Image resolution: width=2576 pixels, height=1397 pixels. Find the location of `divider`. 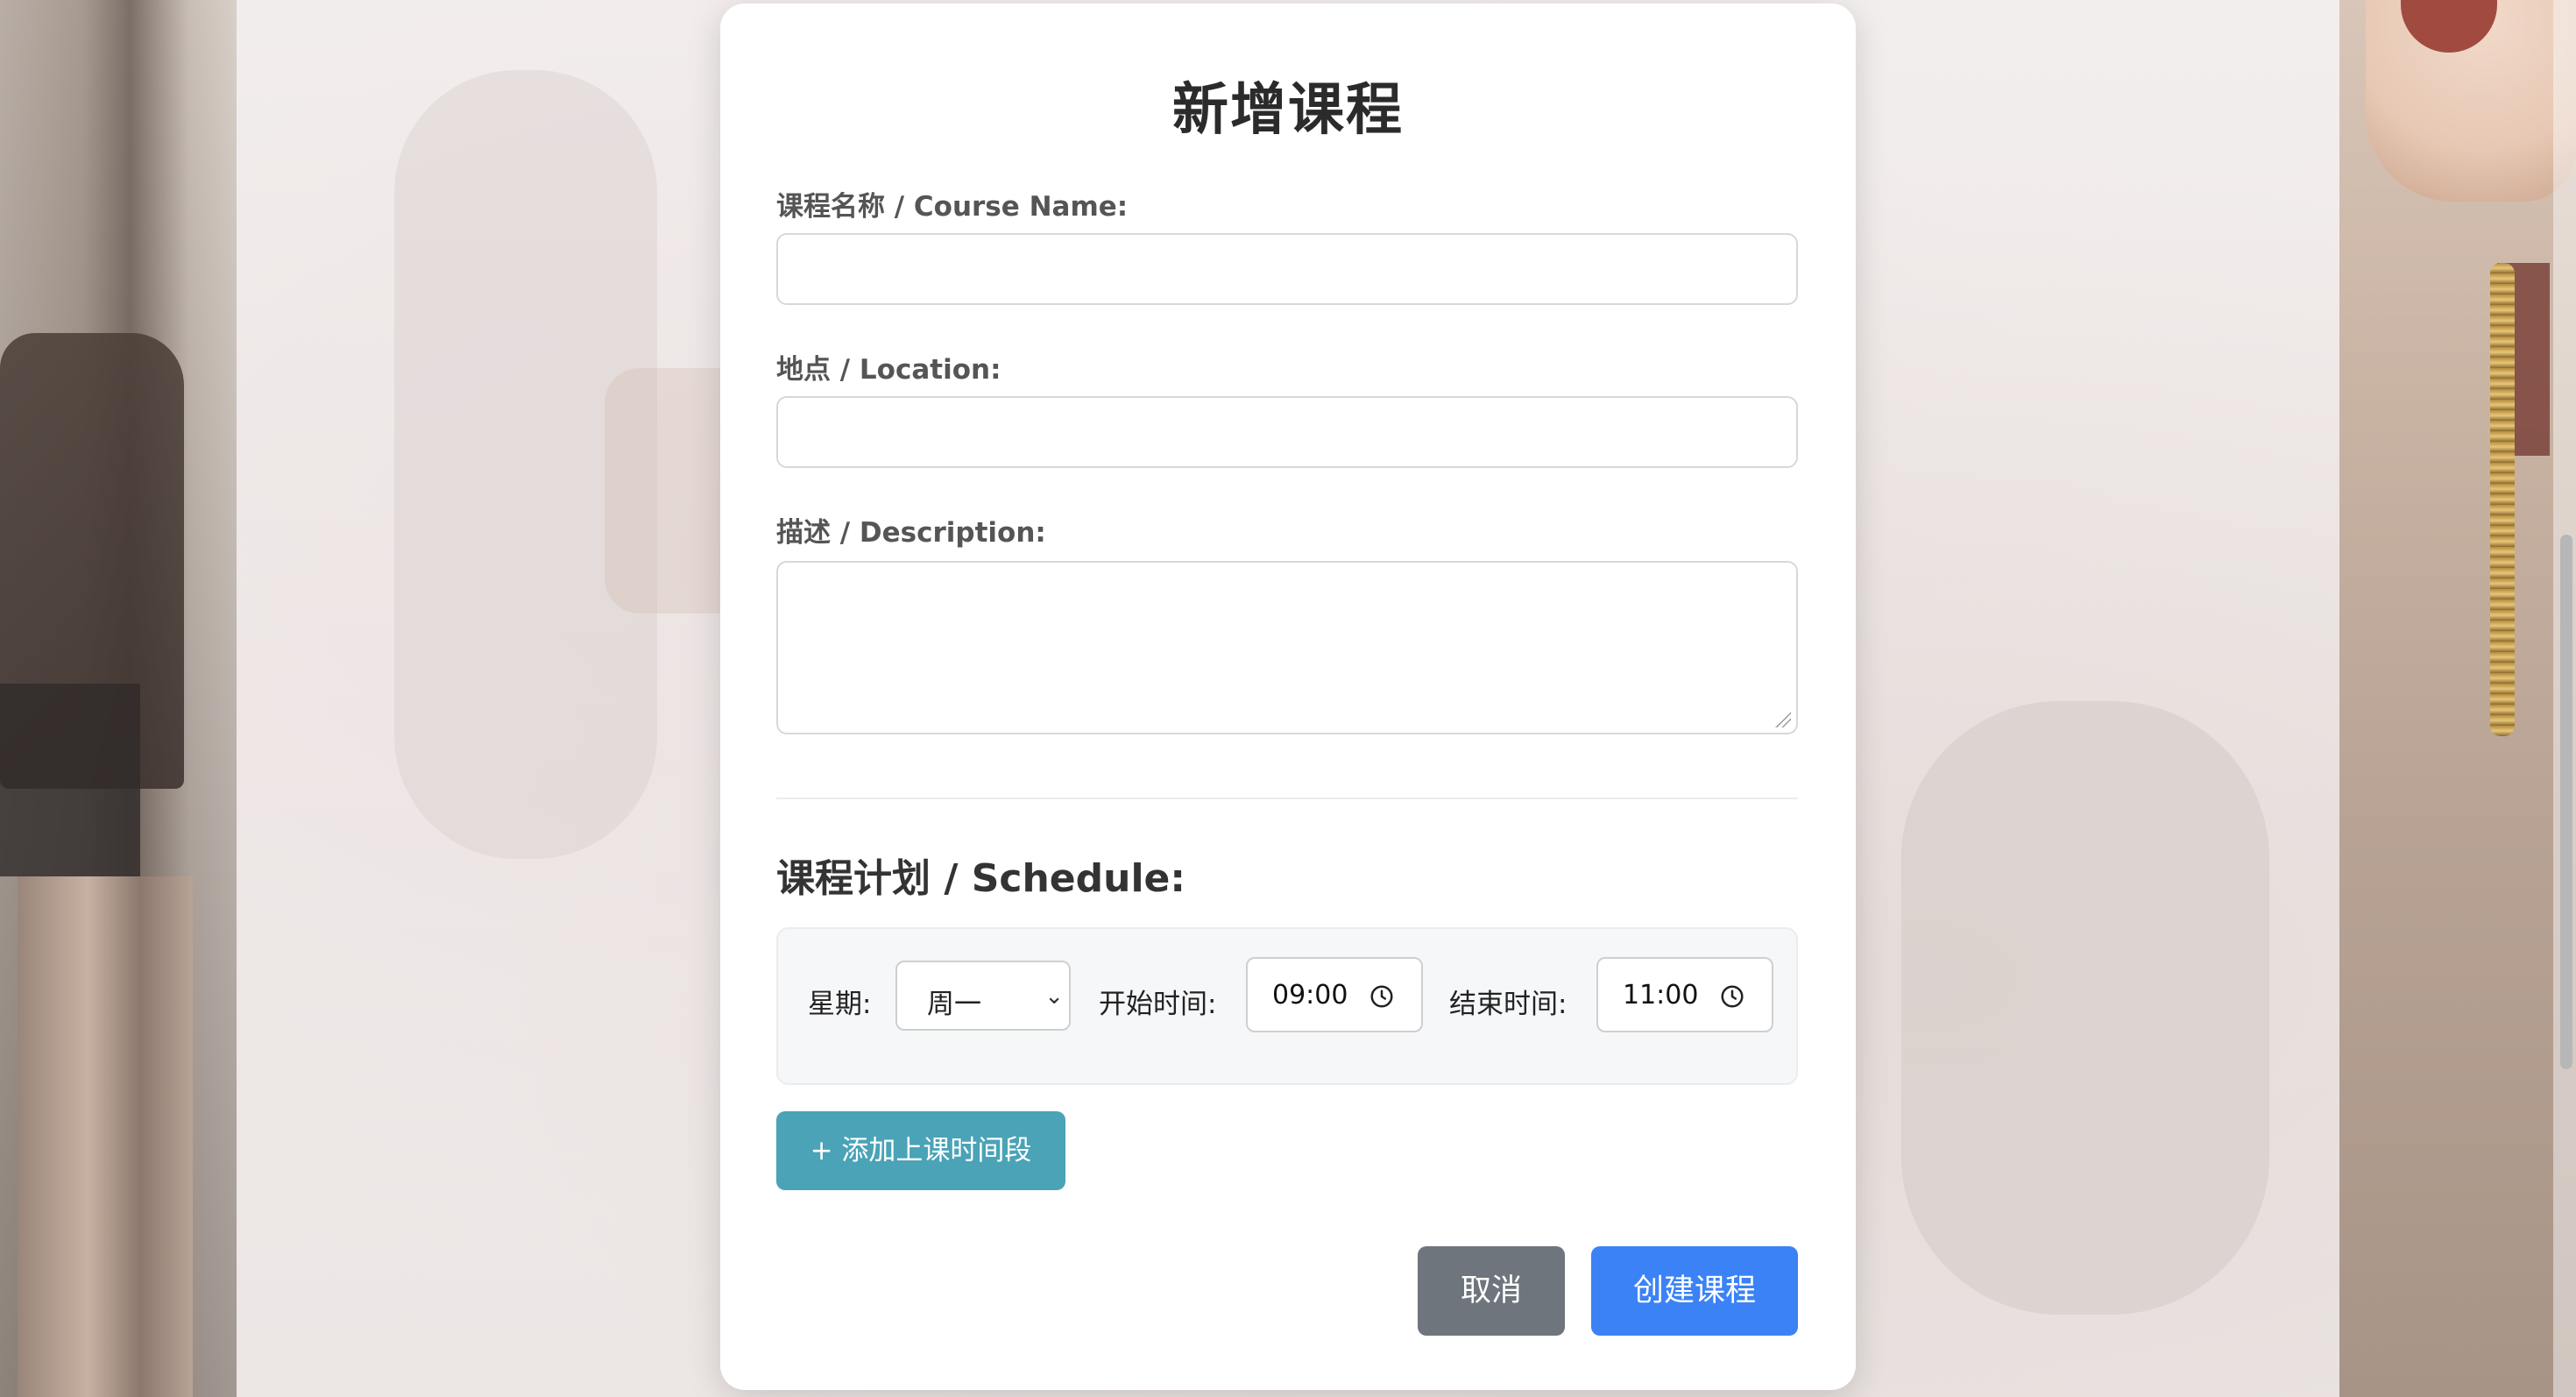

divider is located at coordinates (1287, 798).